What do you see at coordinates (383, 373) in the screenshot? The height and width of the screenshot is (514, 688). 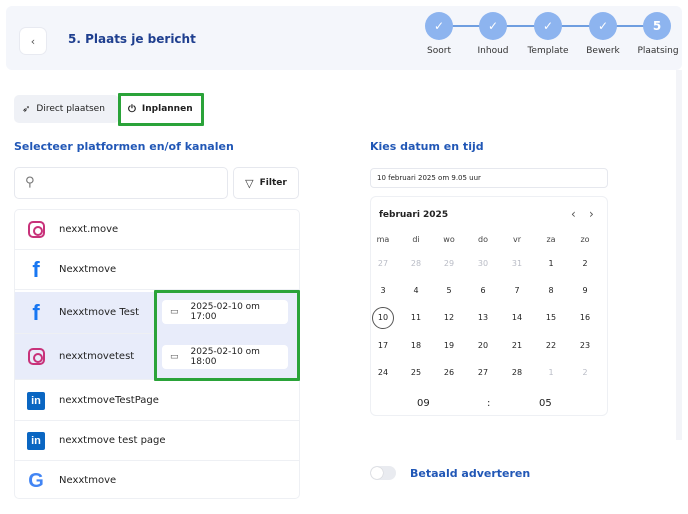 I see `calendar-day: 24` at bounding box center [383, 373].